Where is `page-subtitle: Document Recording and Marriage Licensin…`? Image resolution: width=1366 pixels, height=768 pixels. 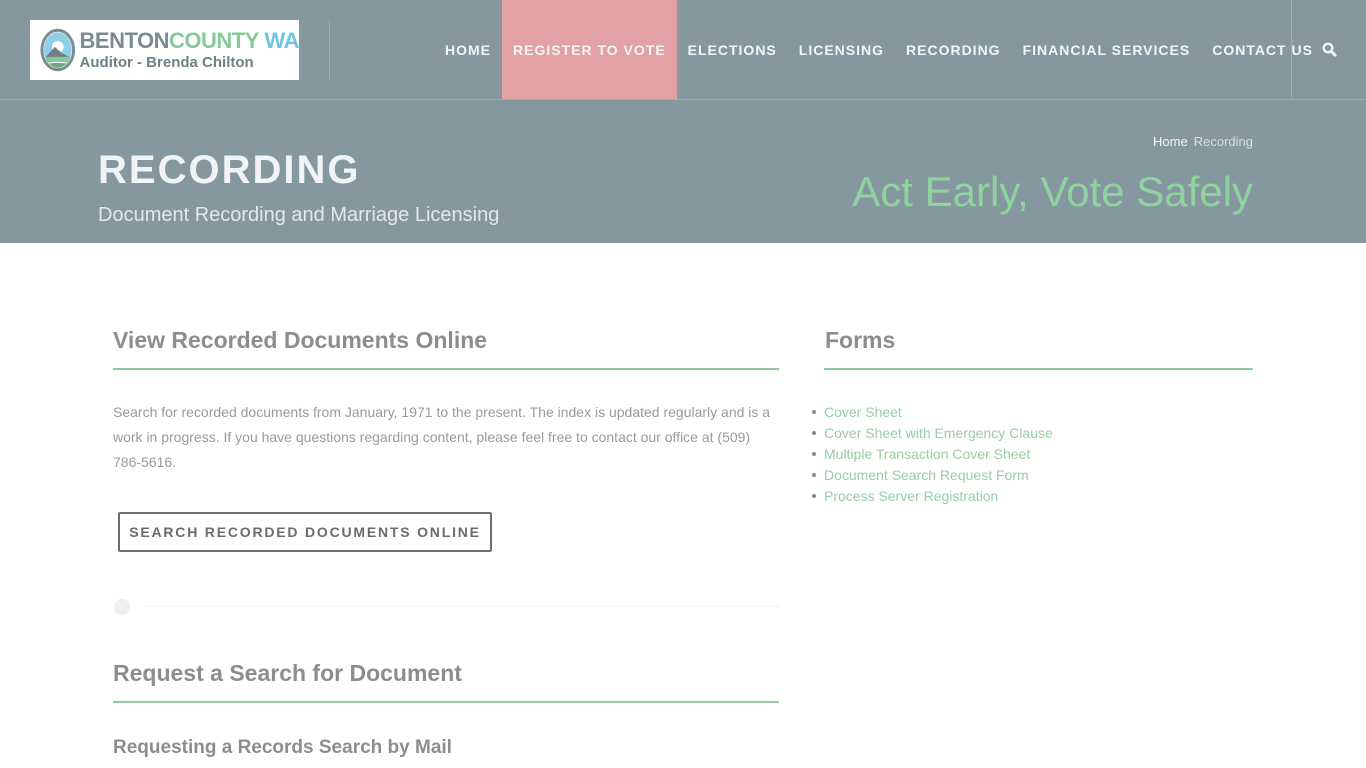
page-subtitle: Document Recording and Marriage Licensin… is located at coordinates (299, 215).